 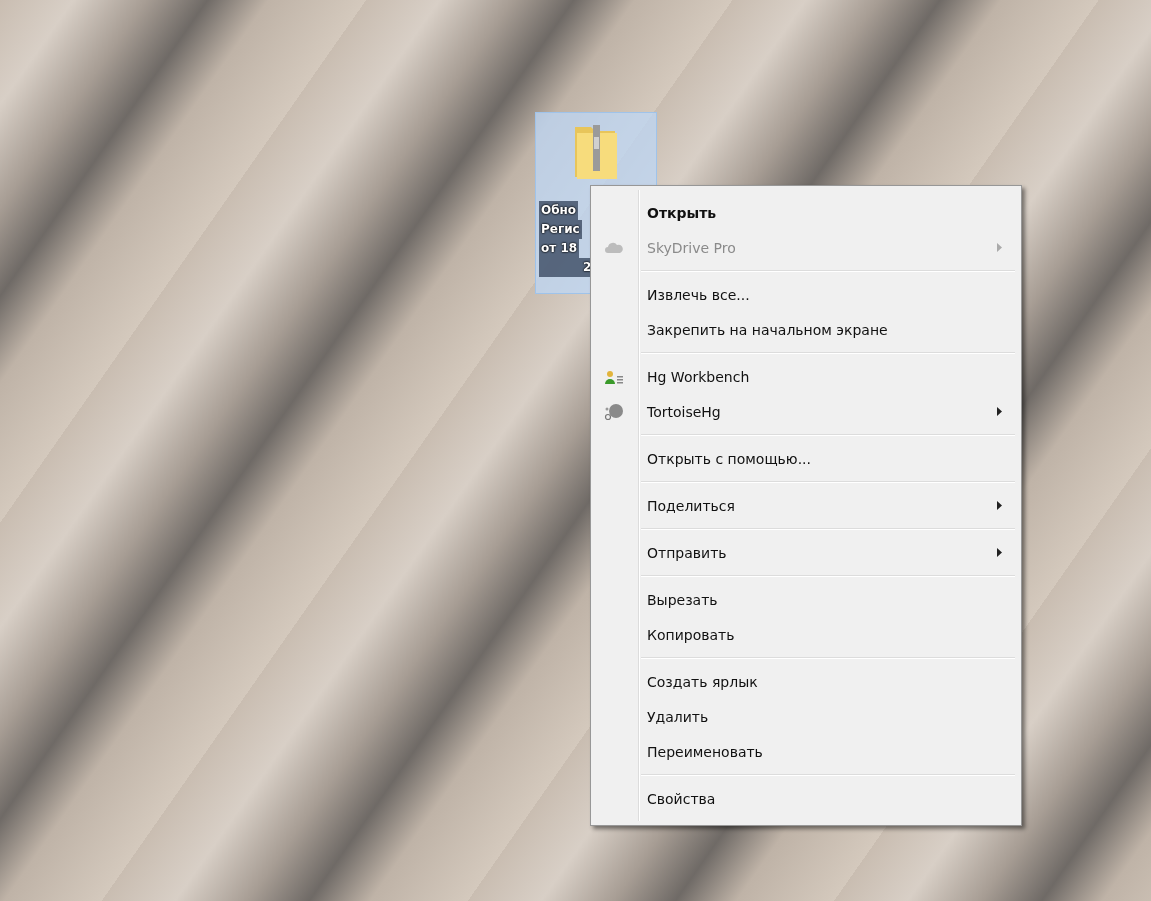 What do you see at coordinates (559, 248) in the screenshot?
I see `file-name-text: от 18` at bounding box center [559, 248].